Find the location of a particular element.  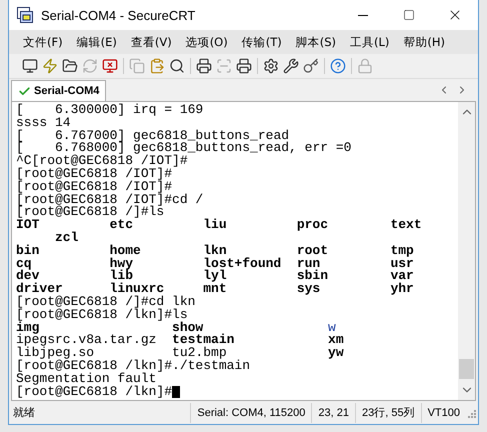

file-name: w is located at coordinates (332, 327).